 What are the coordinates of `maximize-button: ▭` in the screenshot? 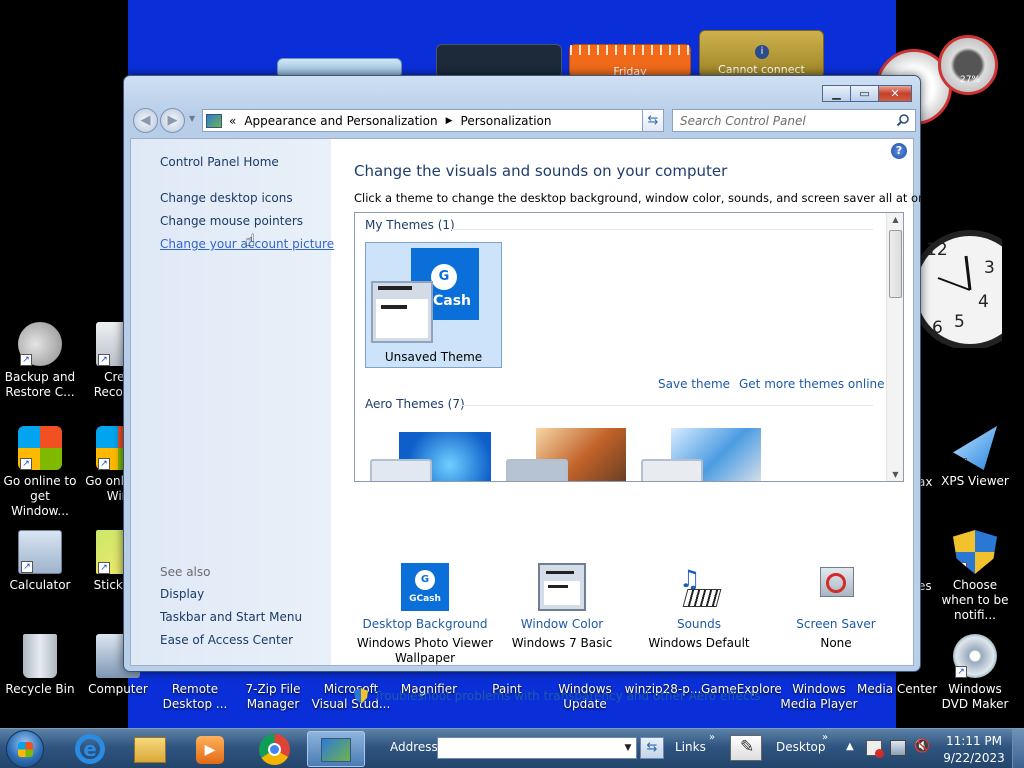 It's located at (864, 93).